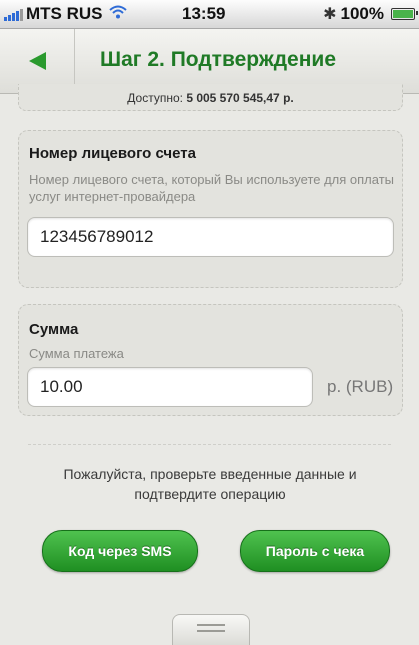 This screenshot has width=419, height=645. I want to click on battery-icon, so click(404, 14).